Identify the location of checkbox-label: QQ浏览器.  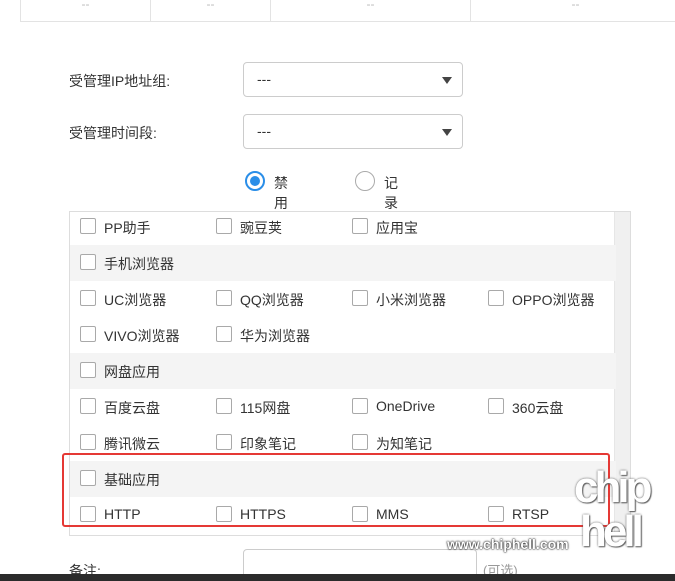
(272, 300).